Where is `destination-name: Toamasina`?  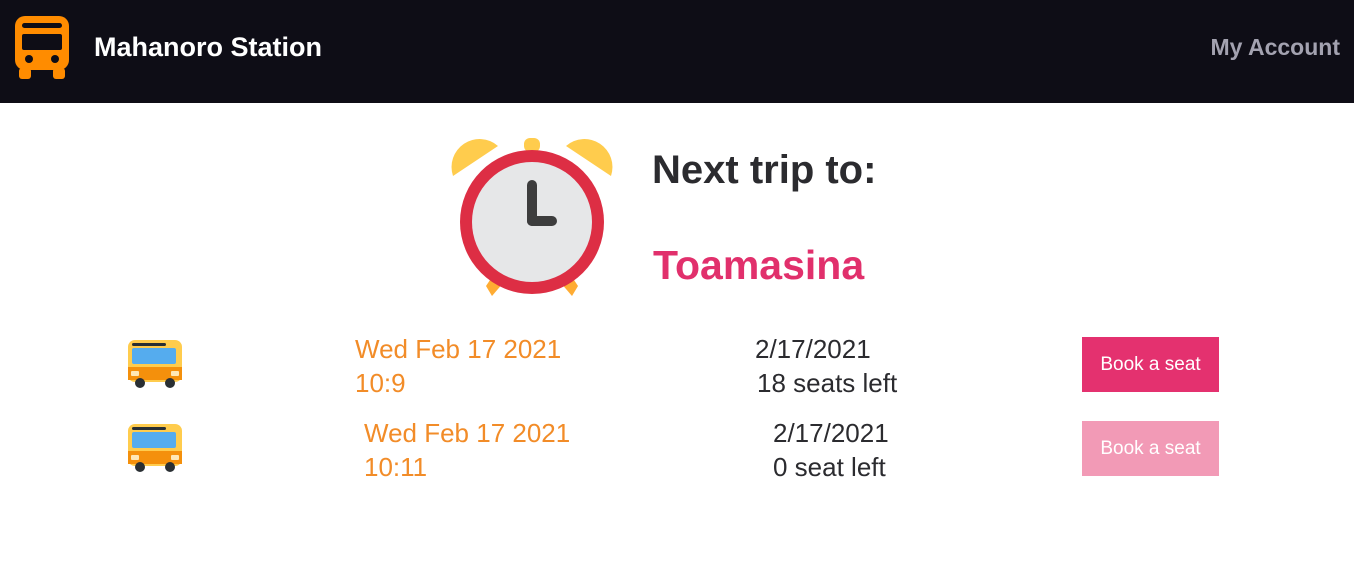
destination-name: Toamasina is located at coordinates (759, 265).